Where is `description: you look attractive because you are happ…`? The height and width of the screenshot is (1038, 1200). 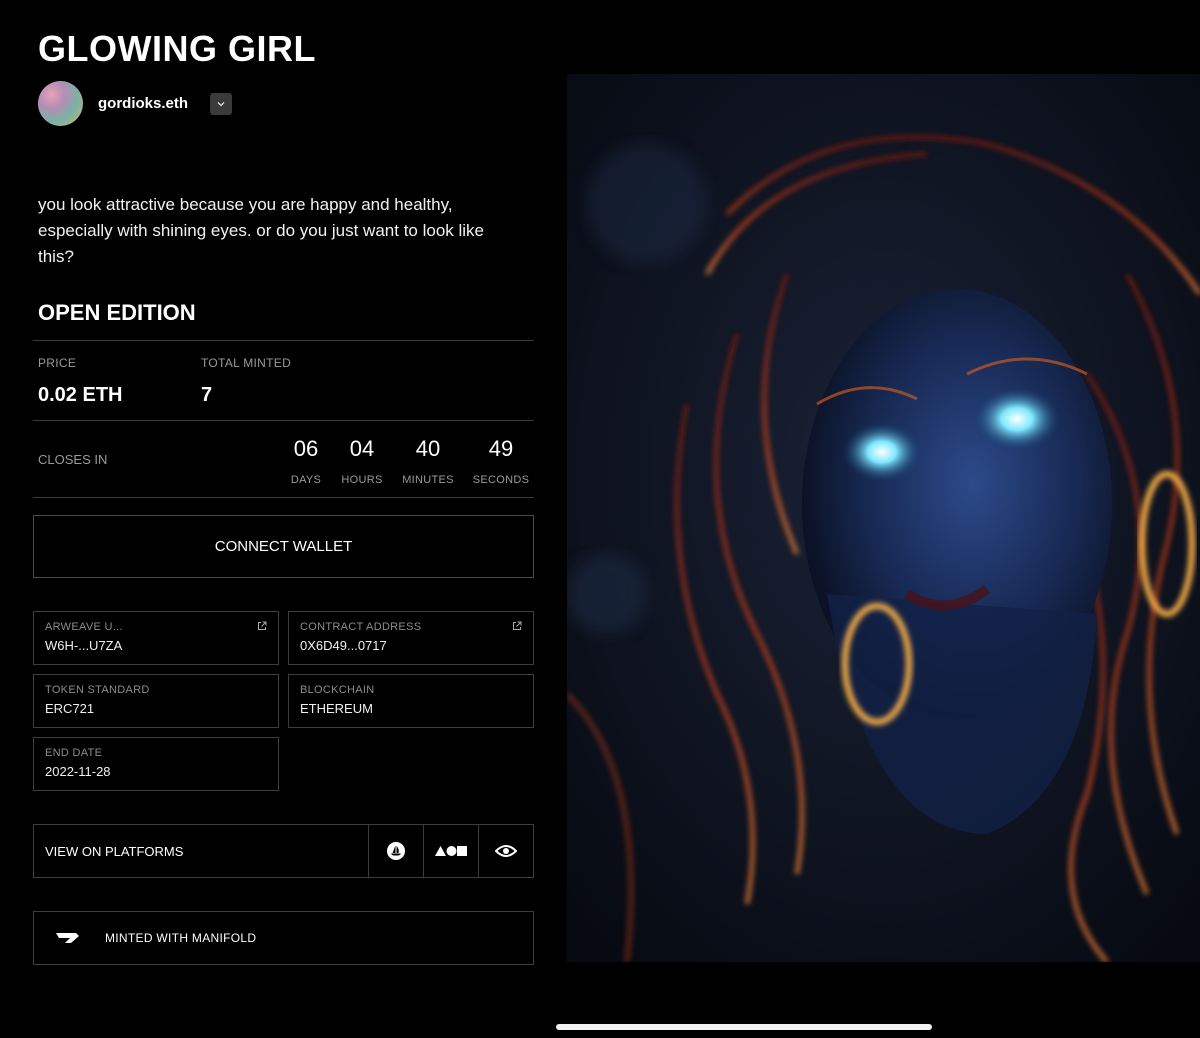
description: you look attractive because you are happ… is located at coordinates (261, 230).